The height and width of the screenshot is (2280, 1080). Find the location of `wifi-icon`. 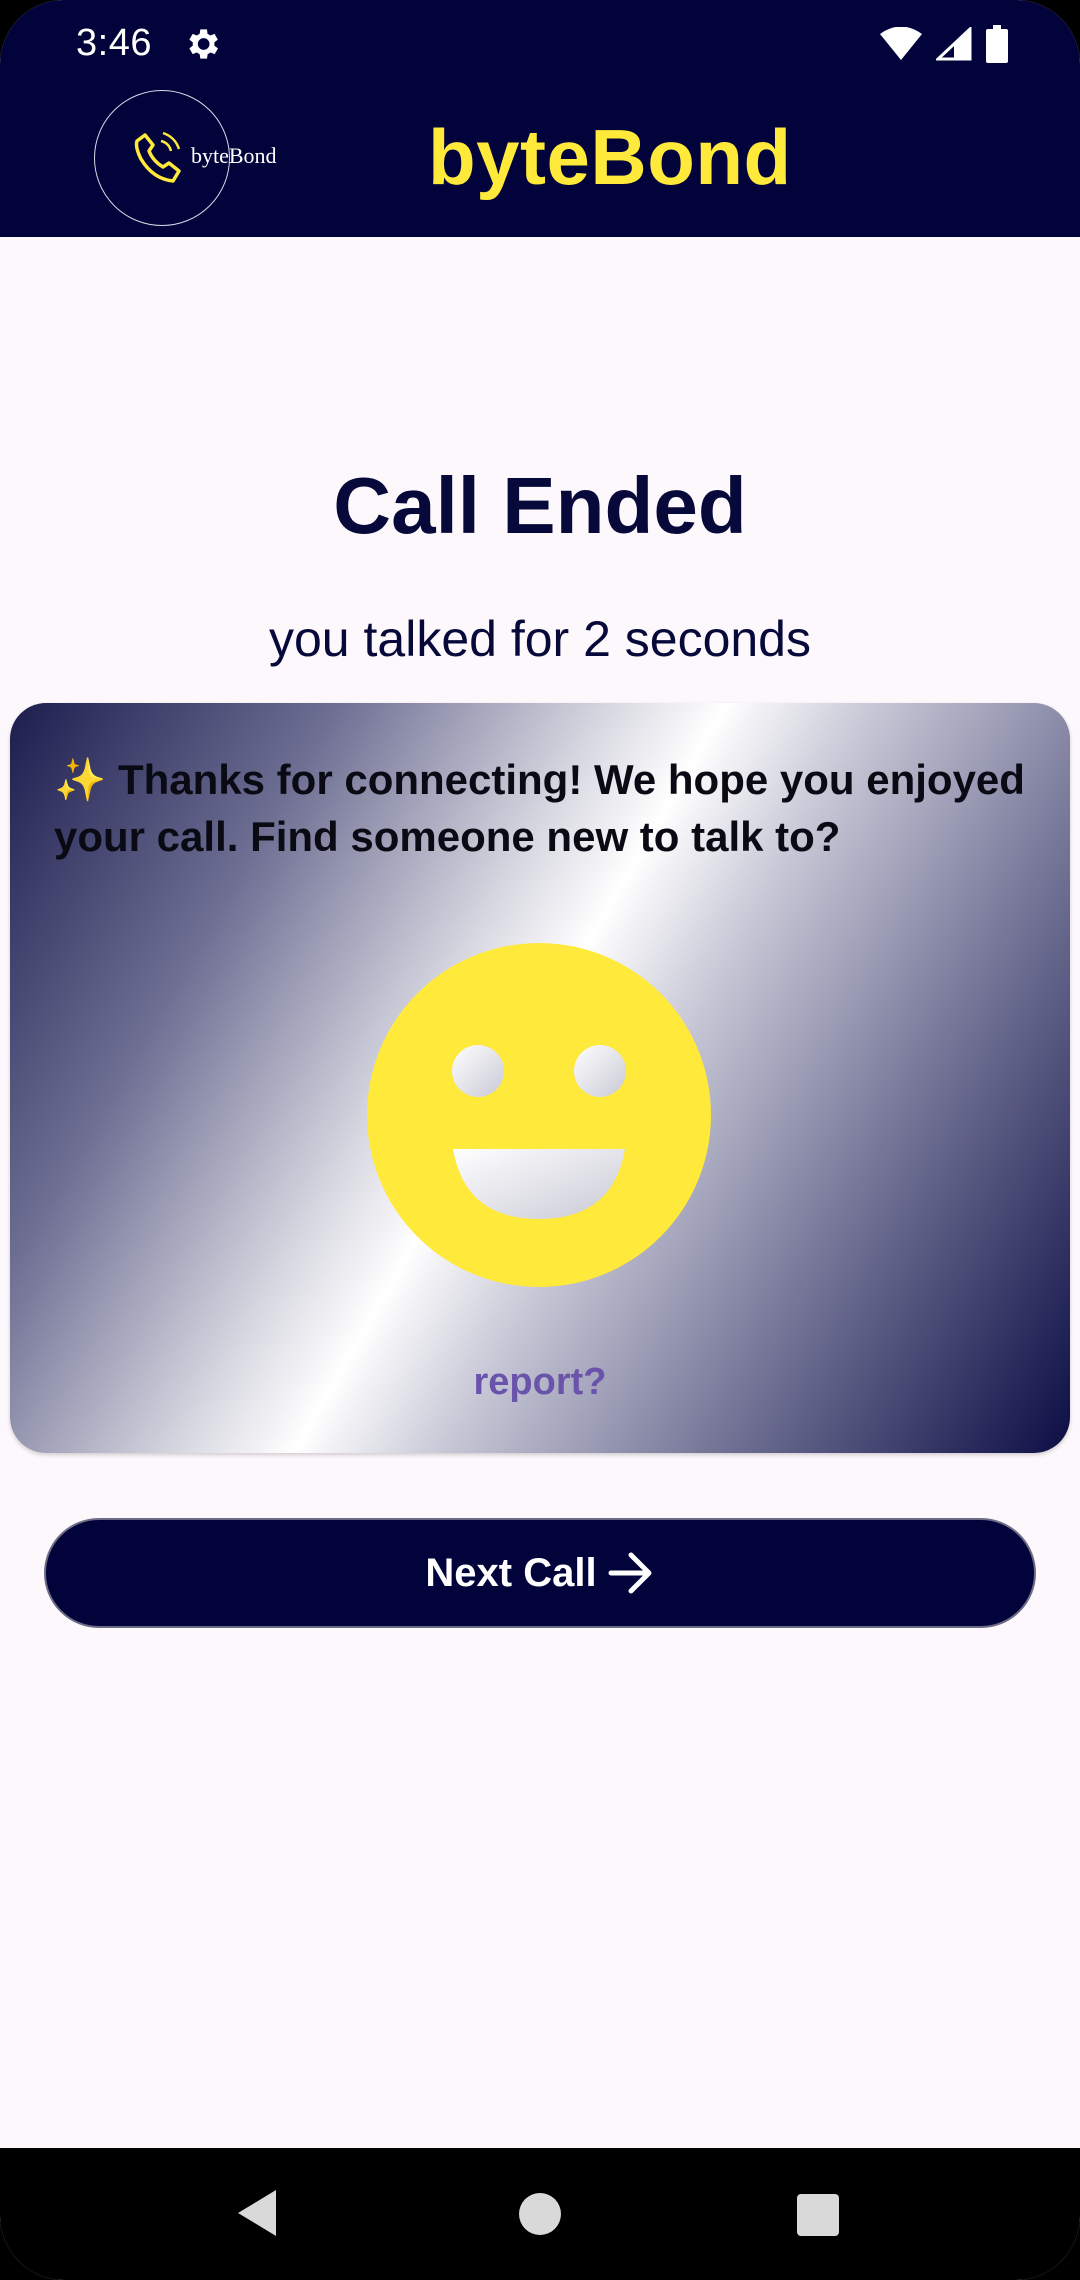

wifi-icon is located at coordinates (901, 43).